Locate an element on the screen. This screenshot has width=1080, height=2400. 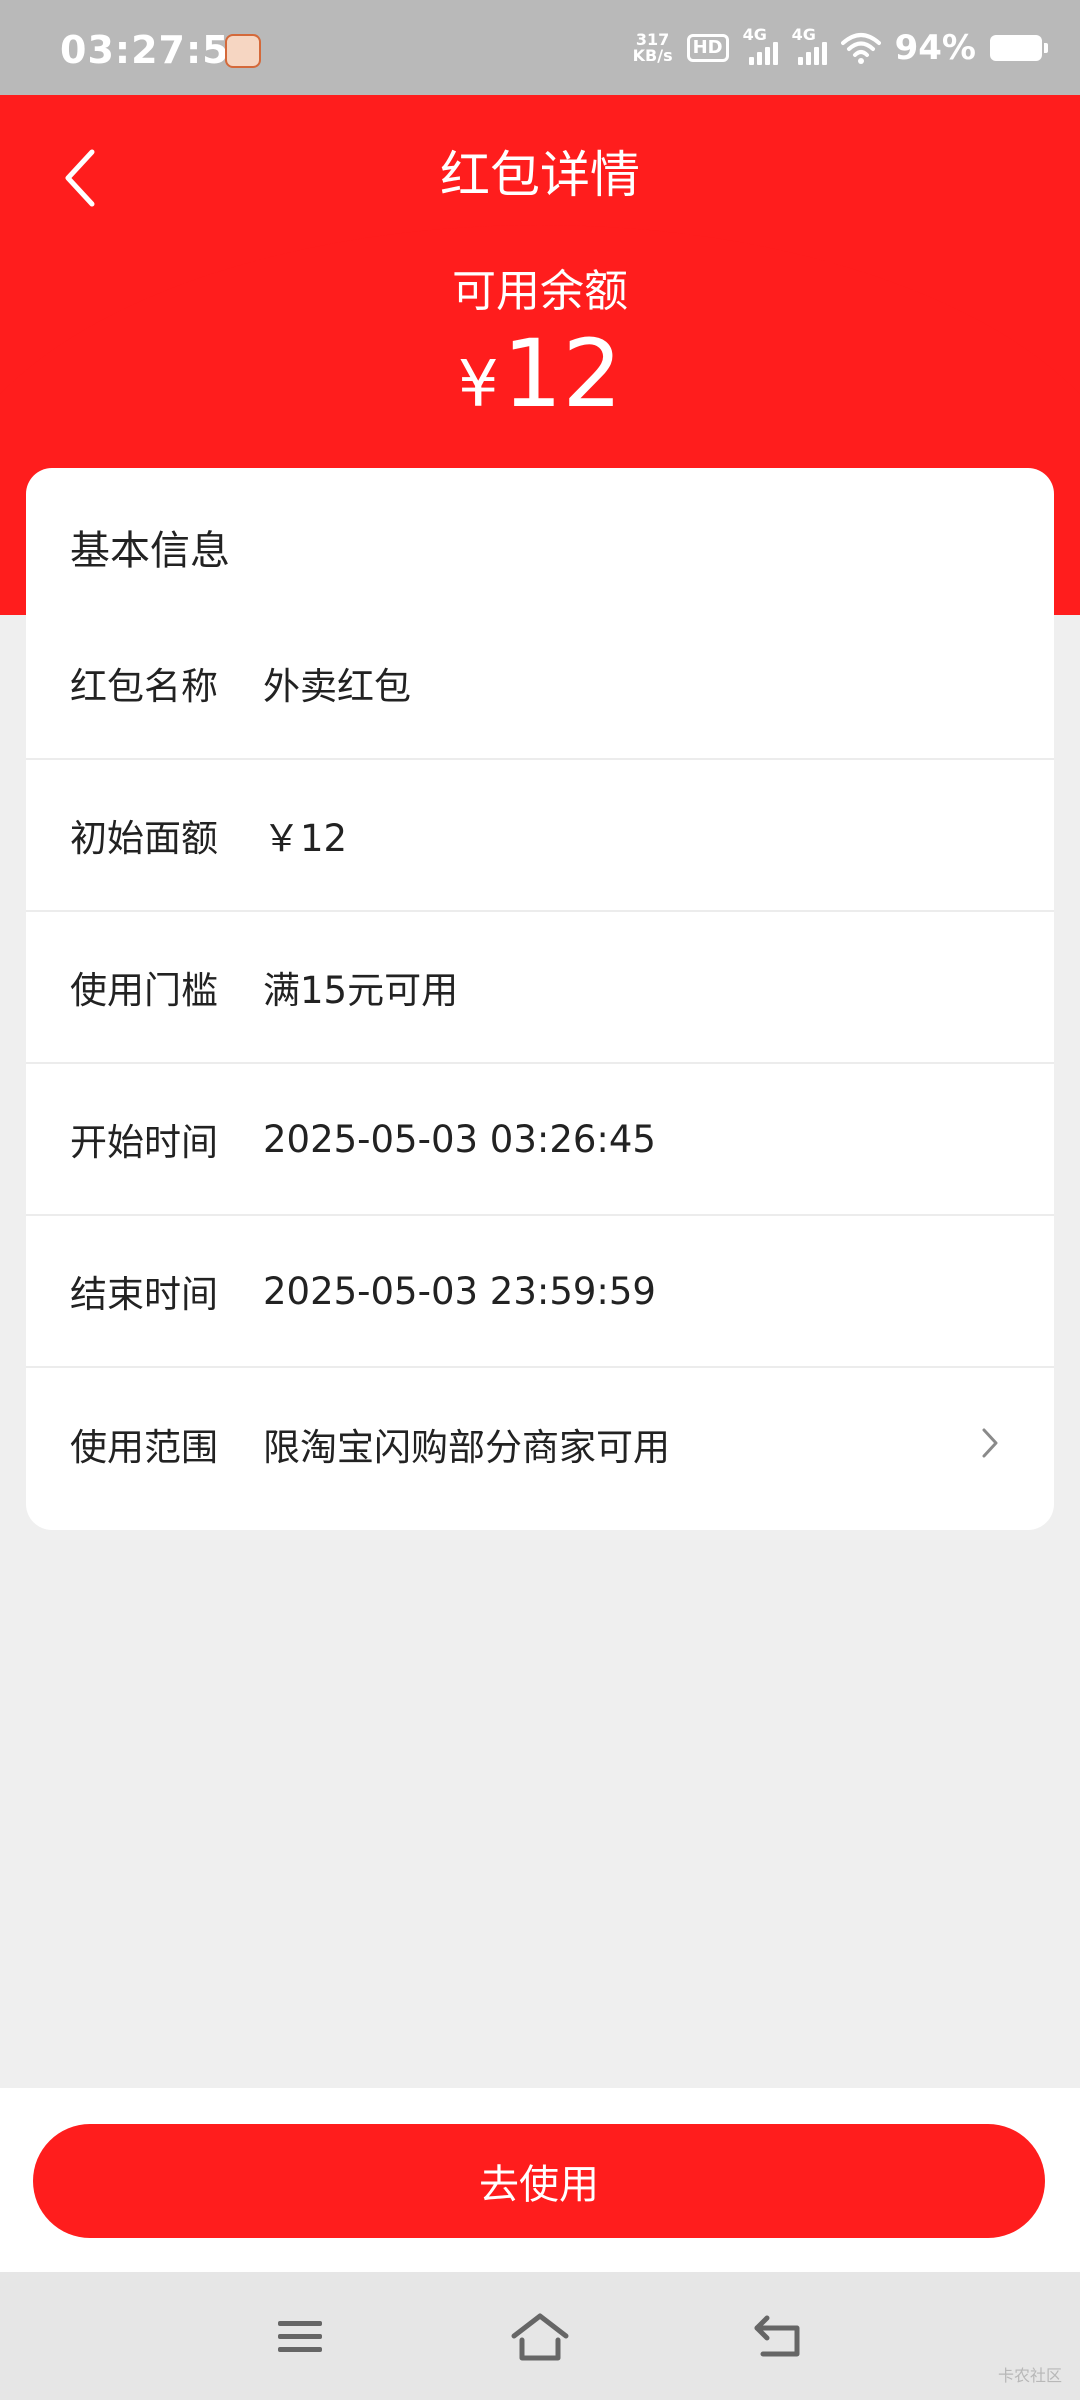
home-button is located at coordinates (540, 2337).